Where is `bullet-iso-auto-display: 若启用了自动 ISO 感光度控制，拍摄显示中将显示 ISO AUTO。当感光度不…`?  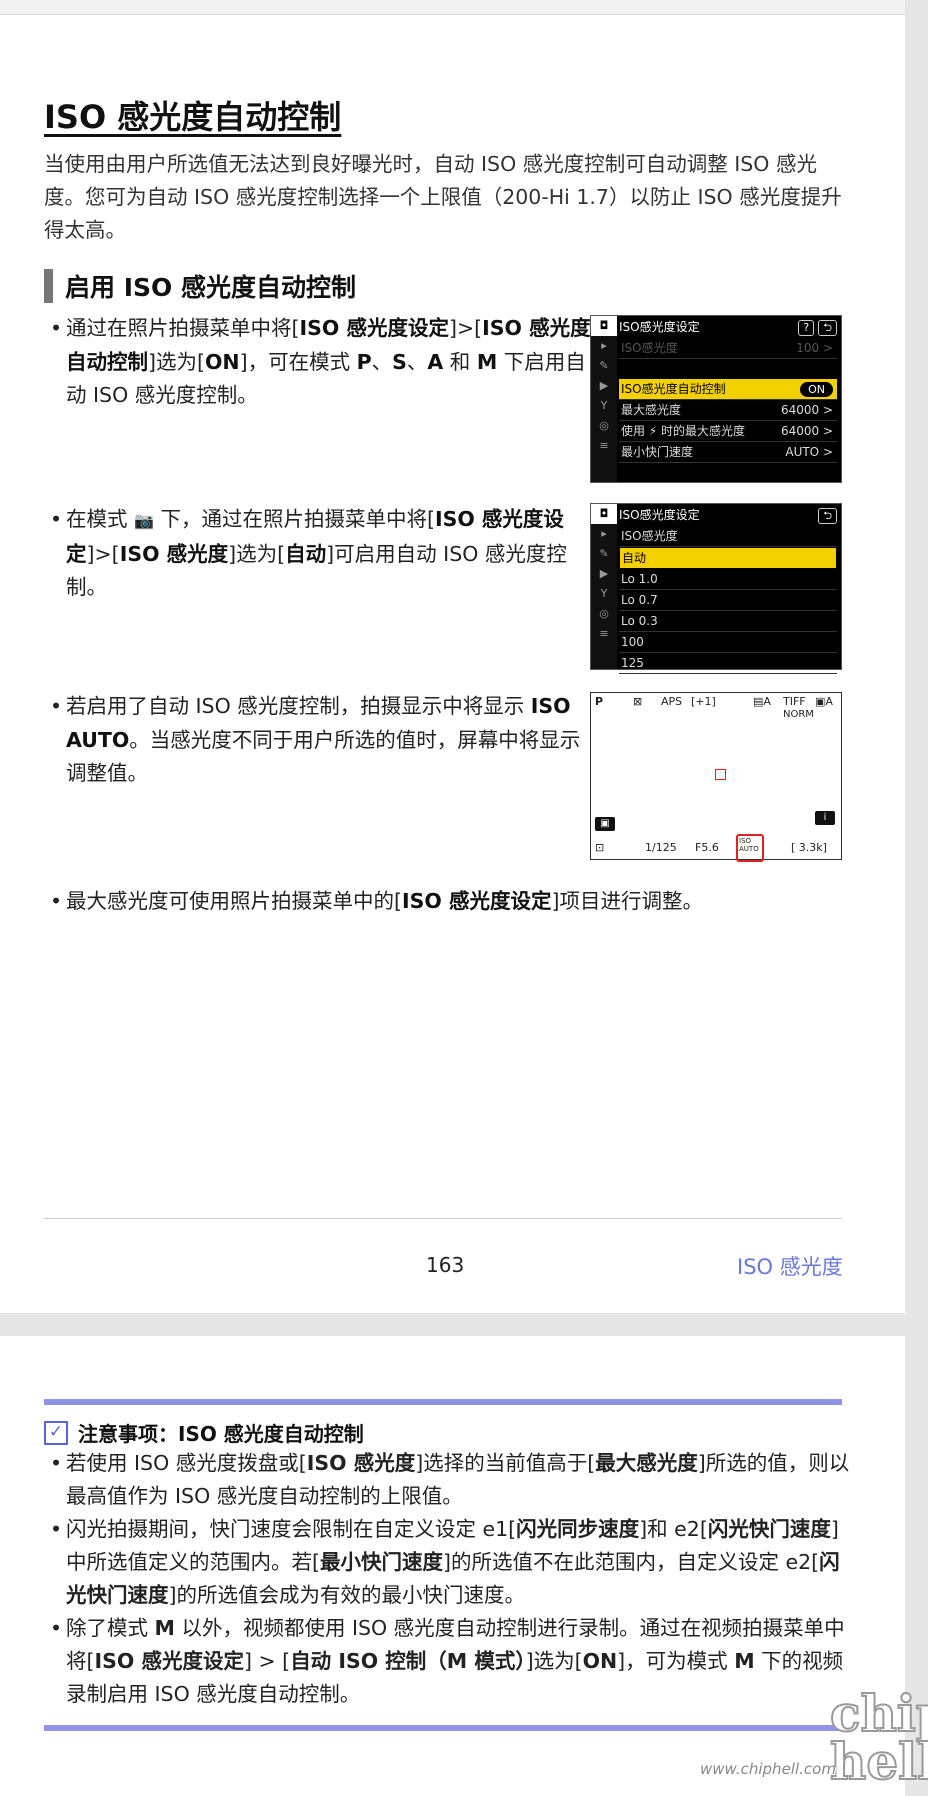
bullet-iso-auto-display: 若启用了自动 ISO 感光度控制，拍摄显示中将显示 ISO AUTO。当感光度不… is located at coordinates (320, 740).